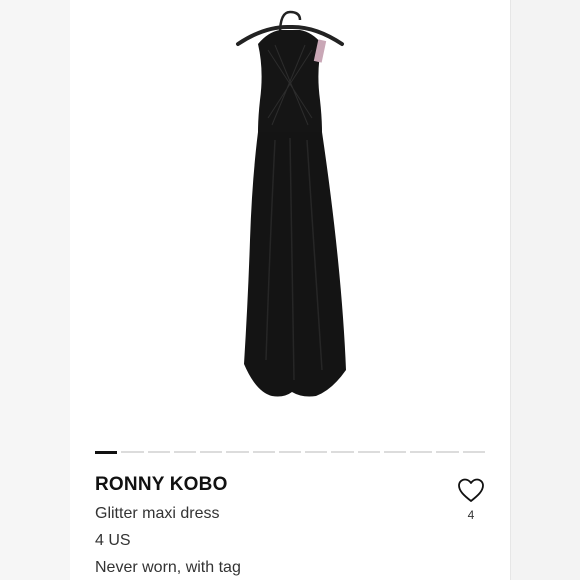 Image resolution: width=580 pixels, height=580 pixels. I want to click on heart-outline-icon, so click(471, 490).